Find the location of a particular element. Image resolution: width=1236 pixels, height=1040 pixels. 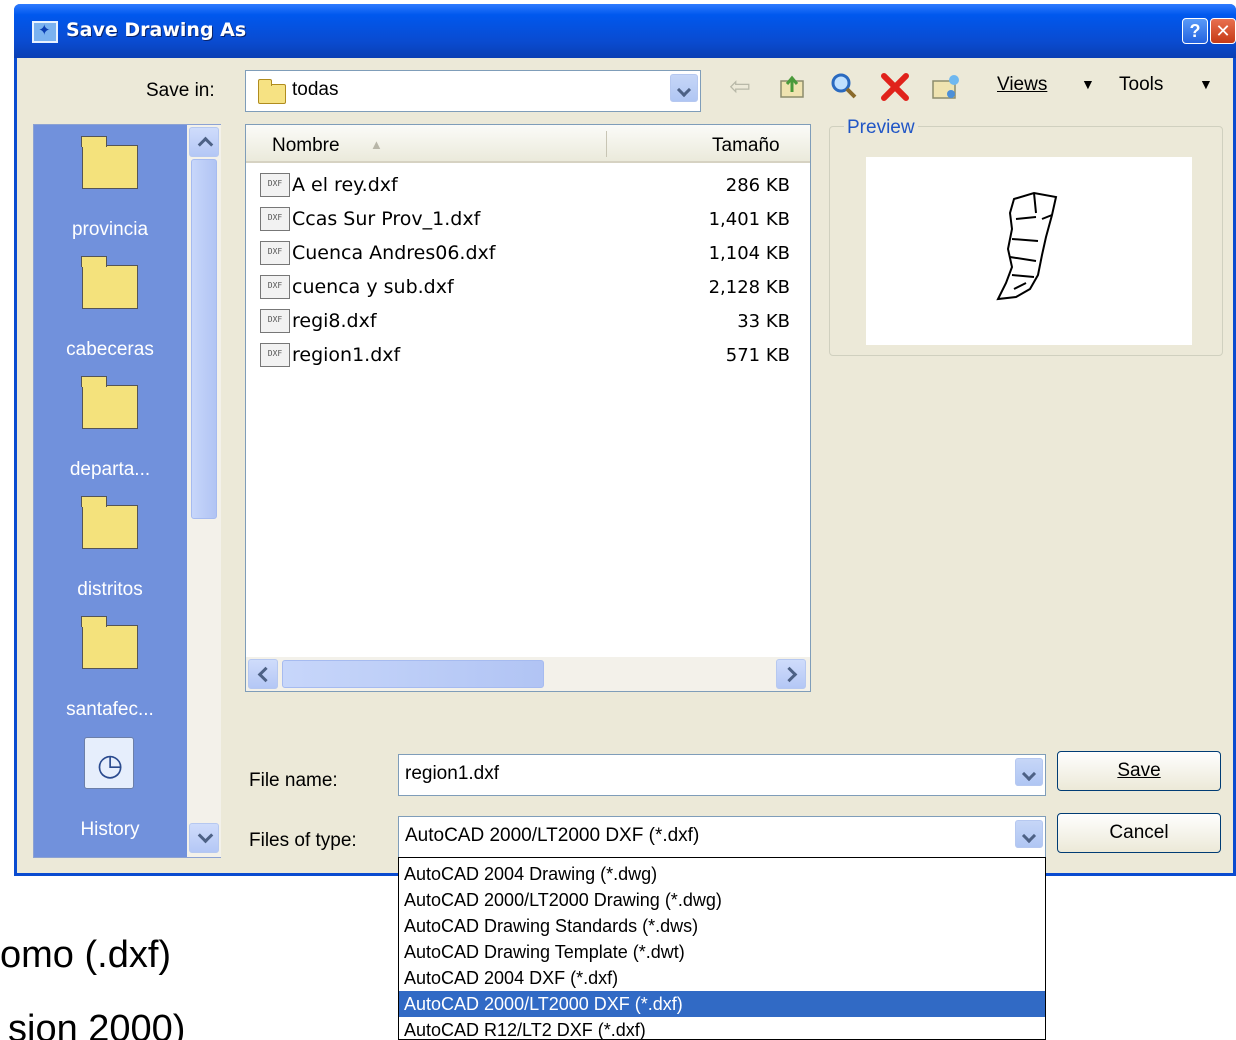

preview-group: Preview is located at coordinates (1026, 236).